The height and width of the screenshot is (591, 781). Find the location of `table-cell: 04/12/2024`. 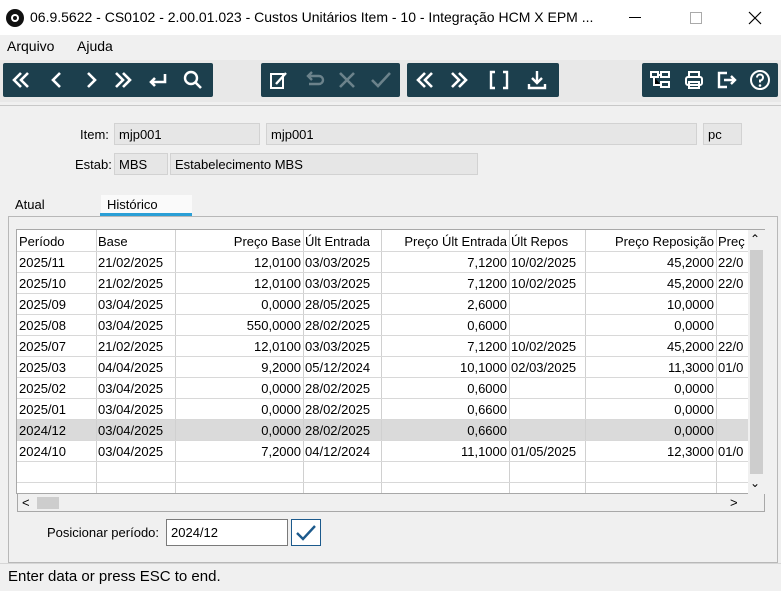

table-cell: 04/12/2024 is located at coordinates (342, 451).